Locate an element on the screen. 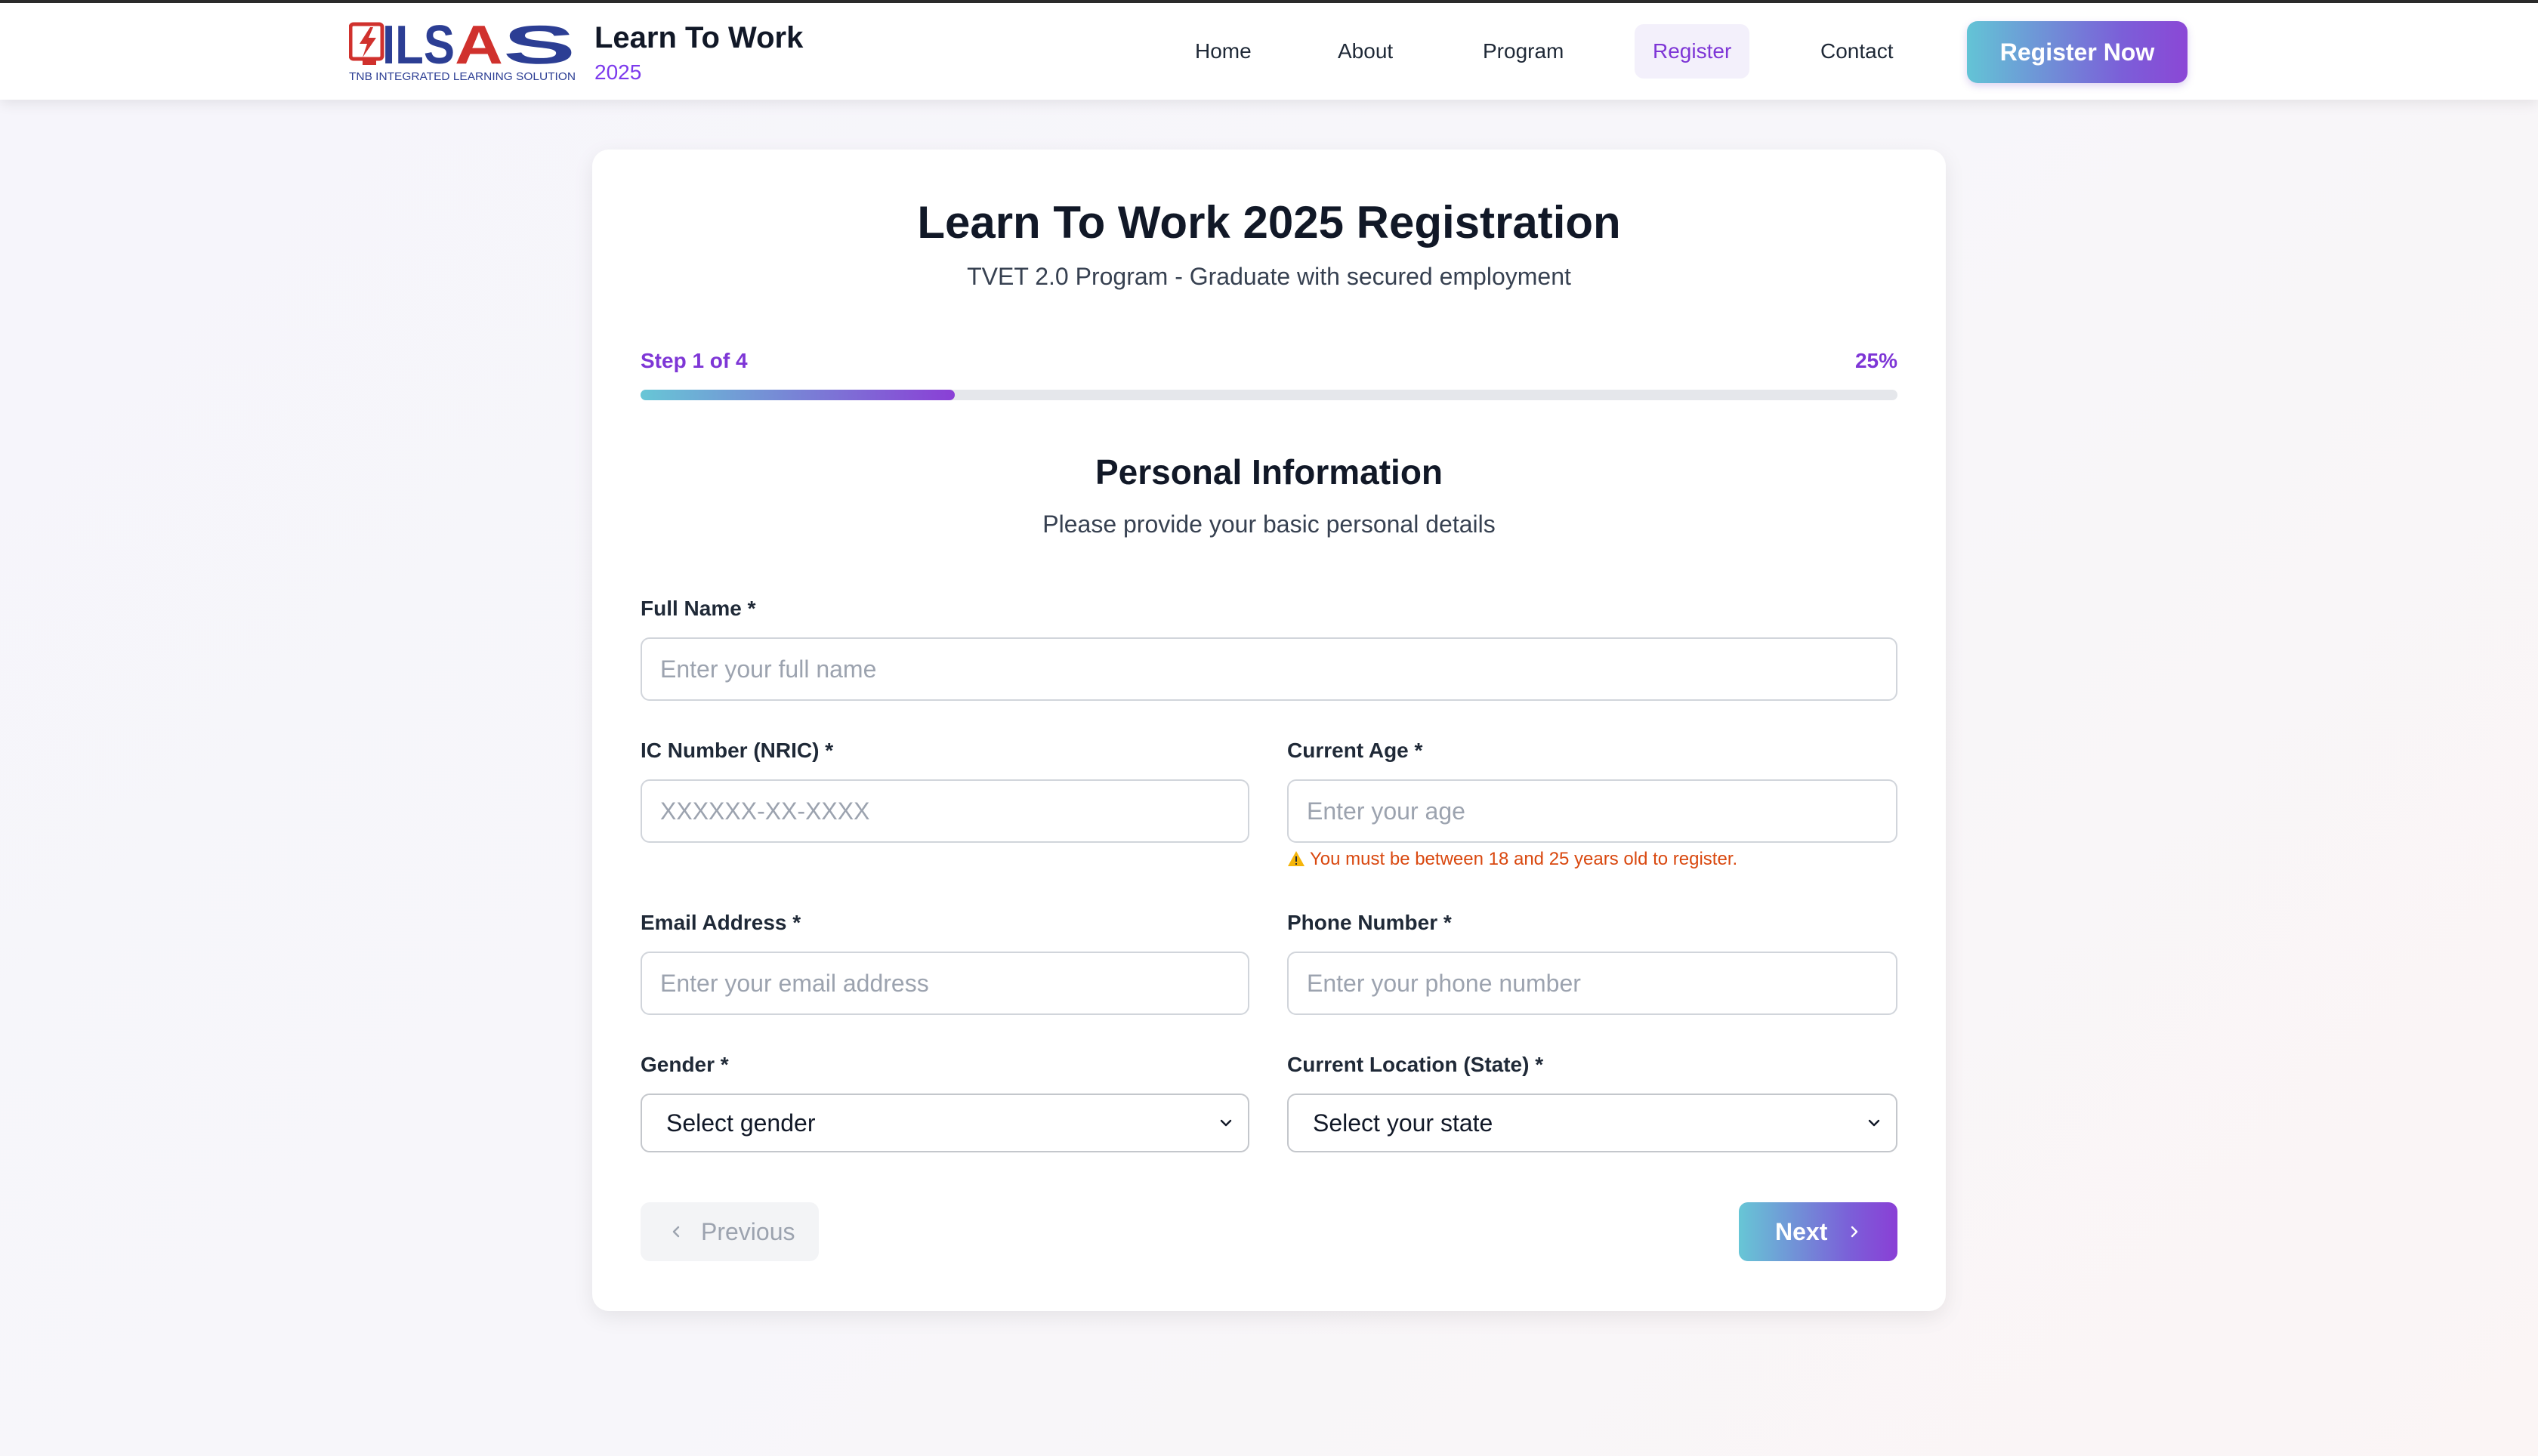  progress-bar-fill is located at coordinates (798, 395).